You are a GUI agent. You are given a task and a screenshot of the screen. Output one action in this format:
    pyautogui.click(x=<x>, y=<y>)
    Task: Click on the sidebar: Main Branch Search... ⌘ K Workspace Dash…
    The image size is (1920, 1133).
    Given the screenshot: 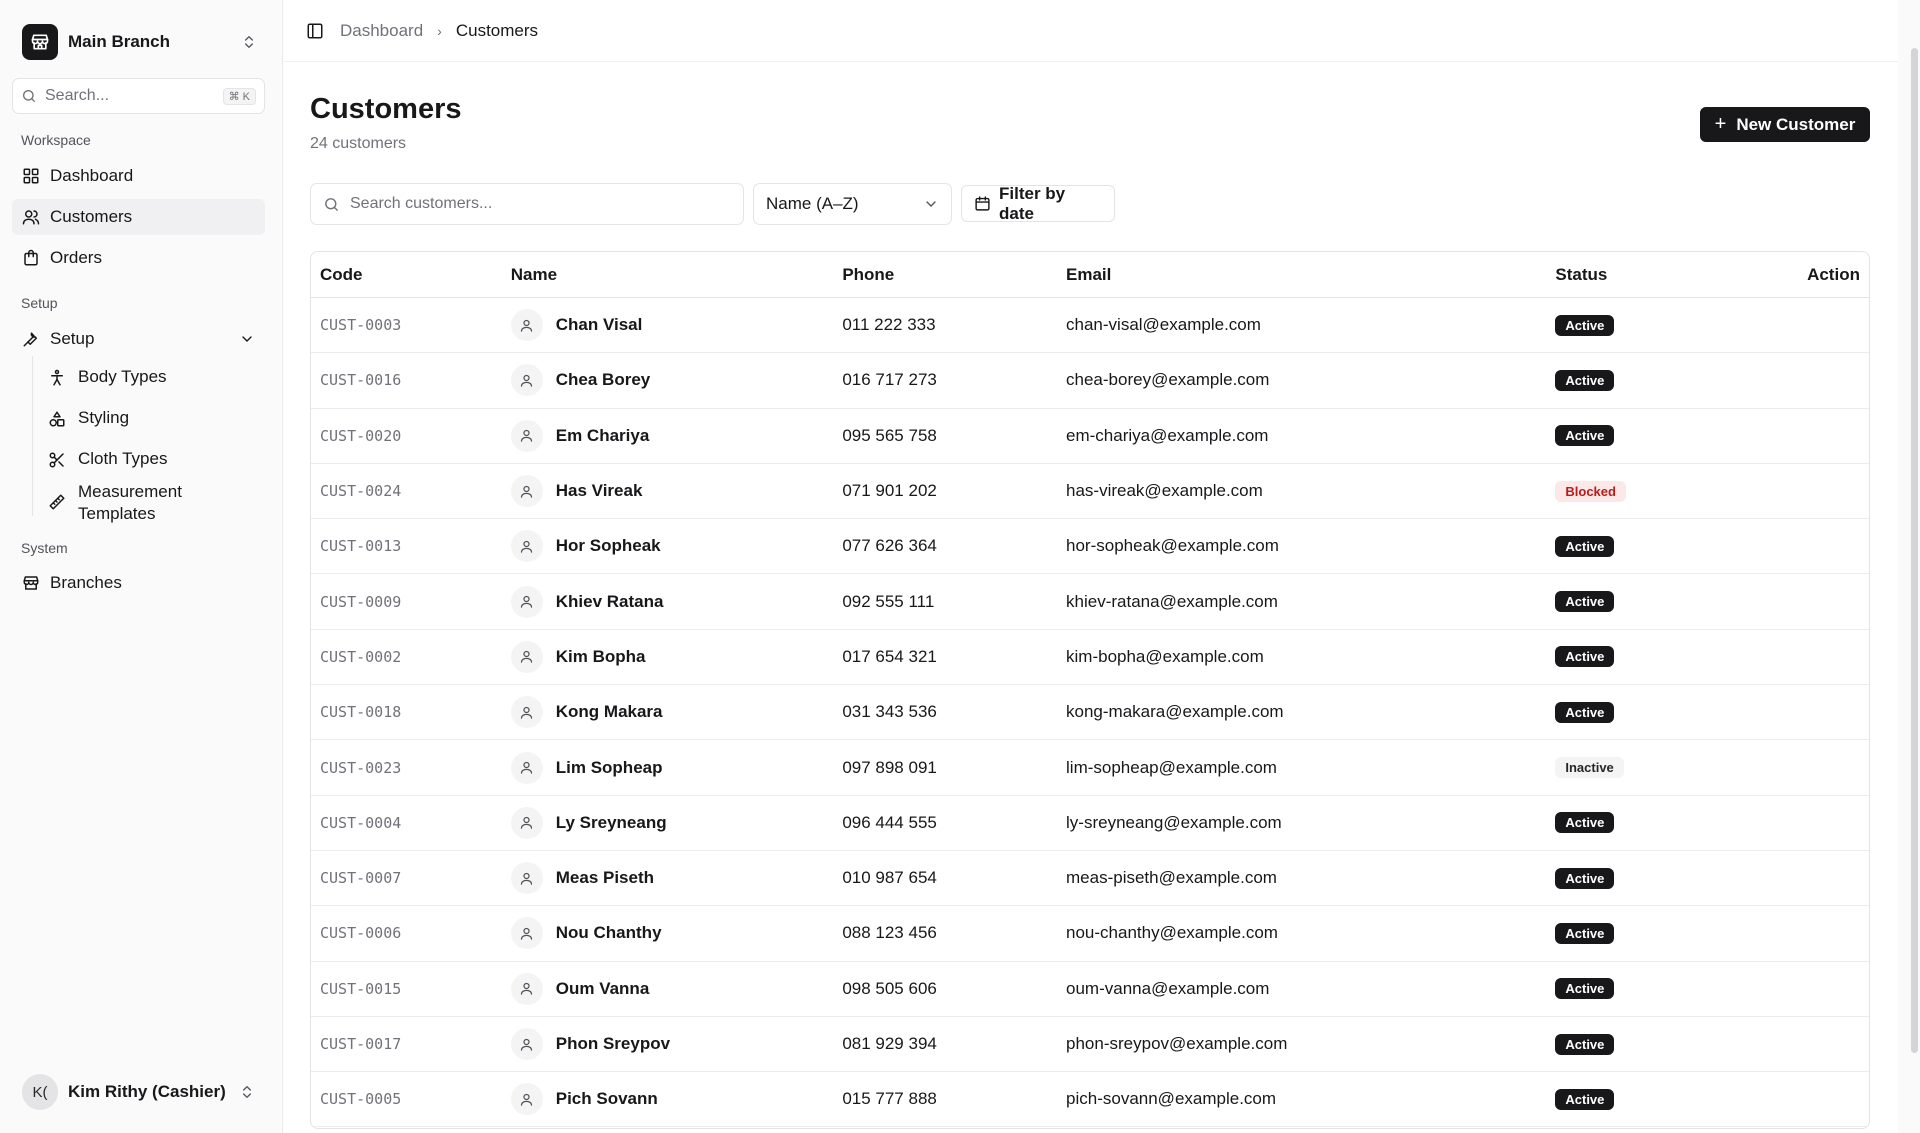 What is the action you would take?
    pyautogui.click(x=141, y=566)
    